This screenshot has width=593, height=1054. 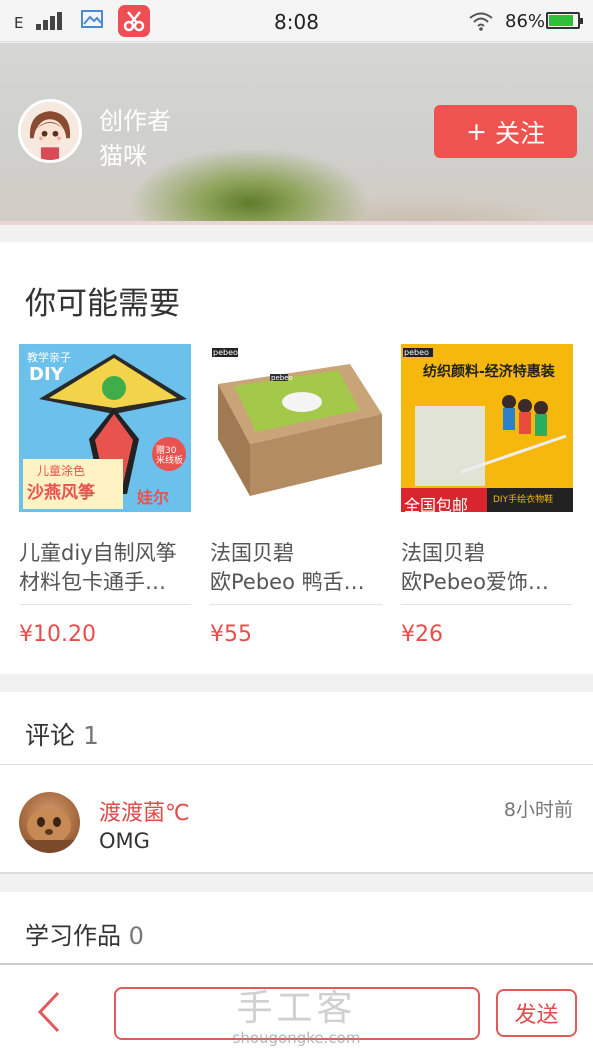 I want to click on product-image: pebeo 纺织颜料-经济特惠装 全国包邮 DIY手绘衣物鞋, so click(x=487, y=428).